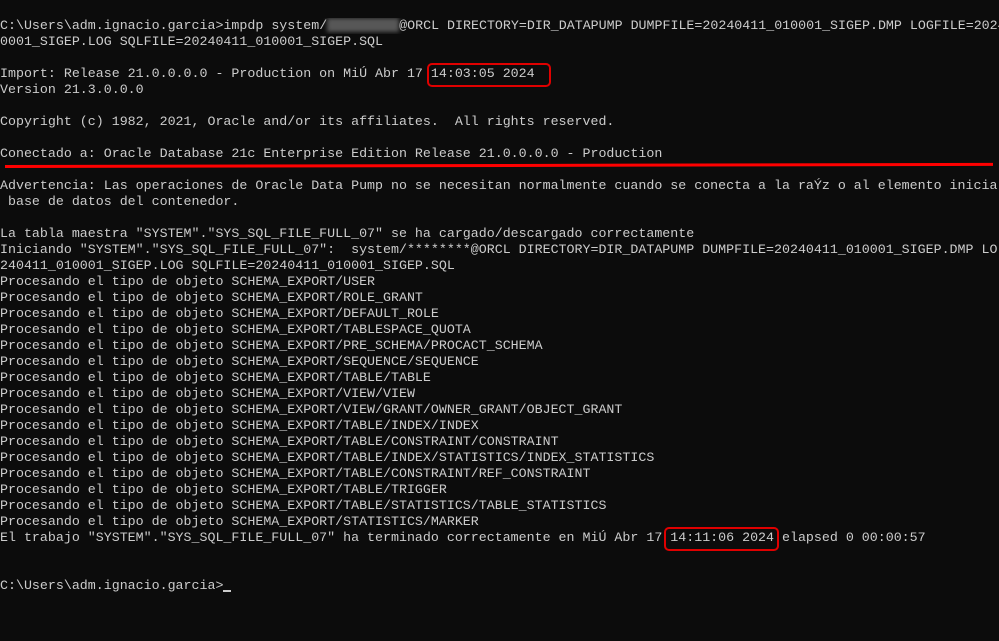  What do you see at coordinates (489, 75) in the screenshot?
I see `start-time-highlight` at bounding box center [489, 75].